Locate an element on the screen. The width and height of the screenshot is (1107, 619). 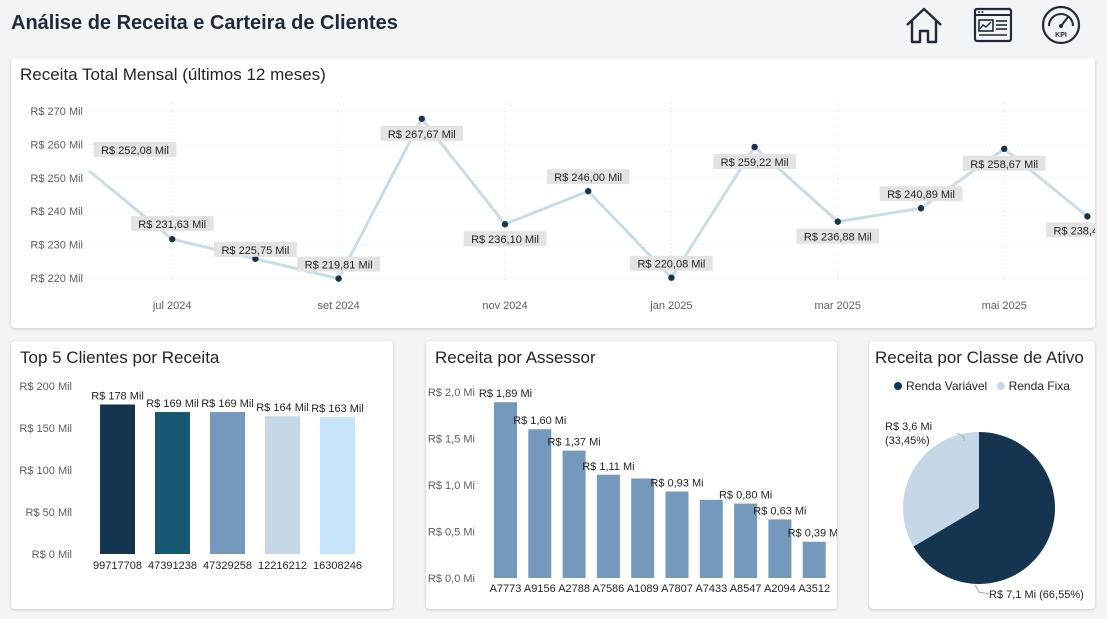
revenue-data-label: R$ 259,22 Mil is located at coordinates (755, 163).